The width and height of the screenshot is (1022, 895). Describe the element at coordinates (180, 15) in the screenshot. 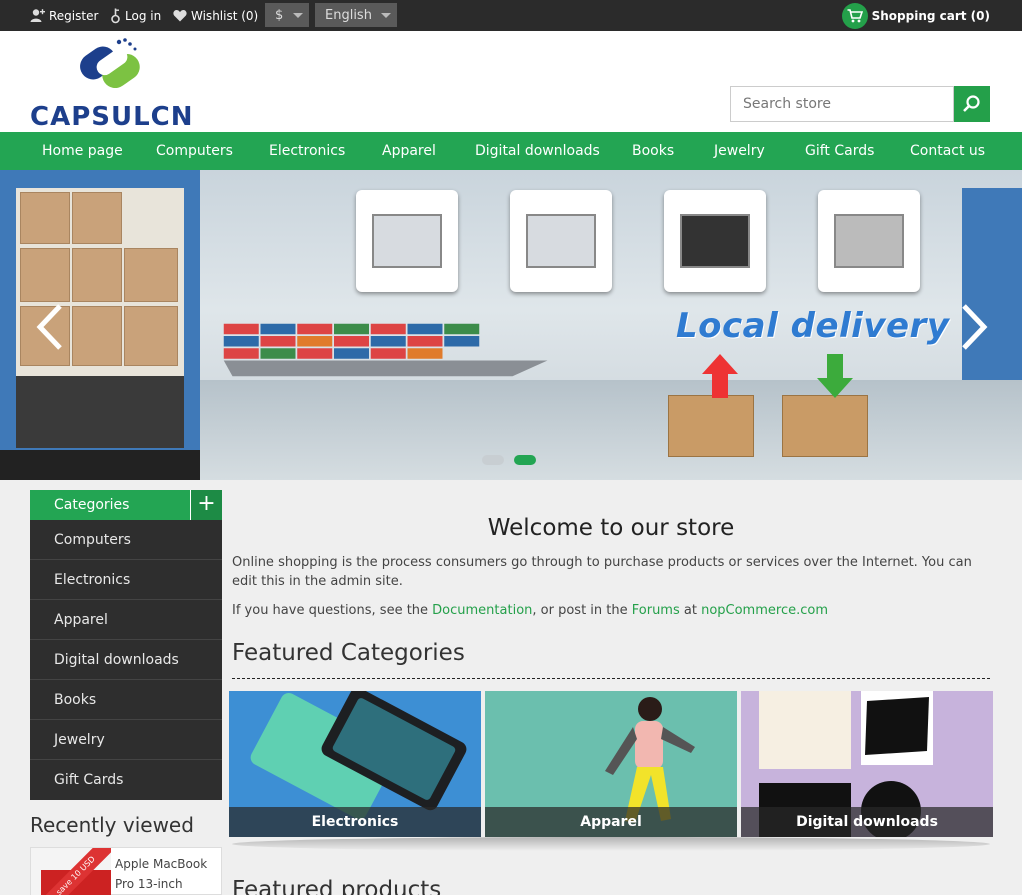

I see `heart-icon` at that location.